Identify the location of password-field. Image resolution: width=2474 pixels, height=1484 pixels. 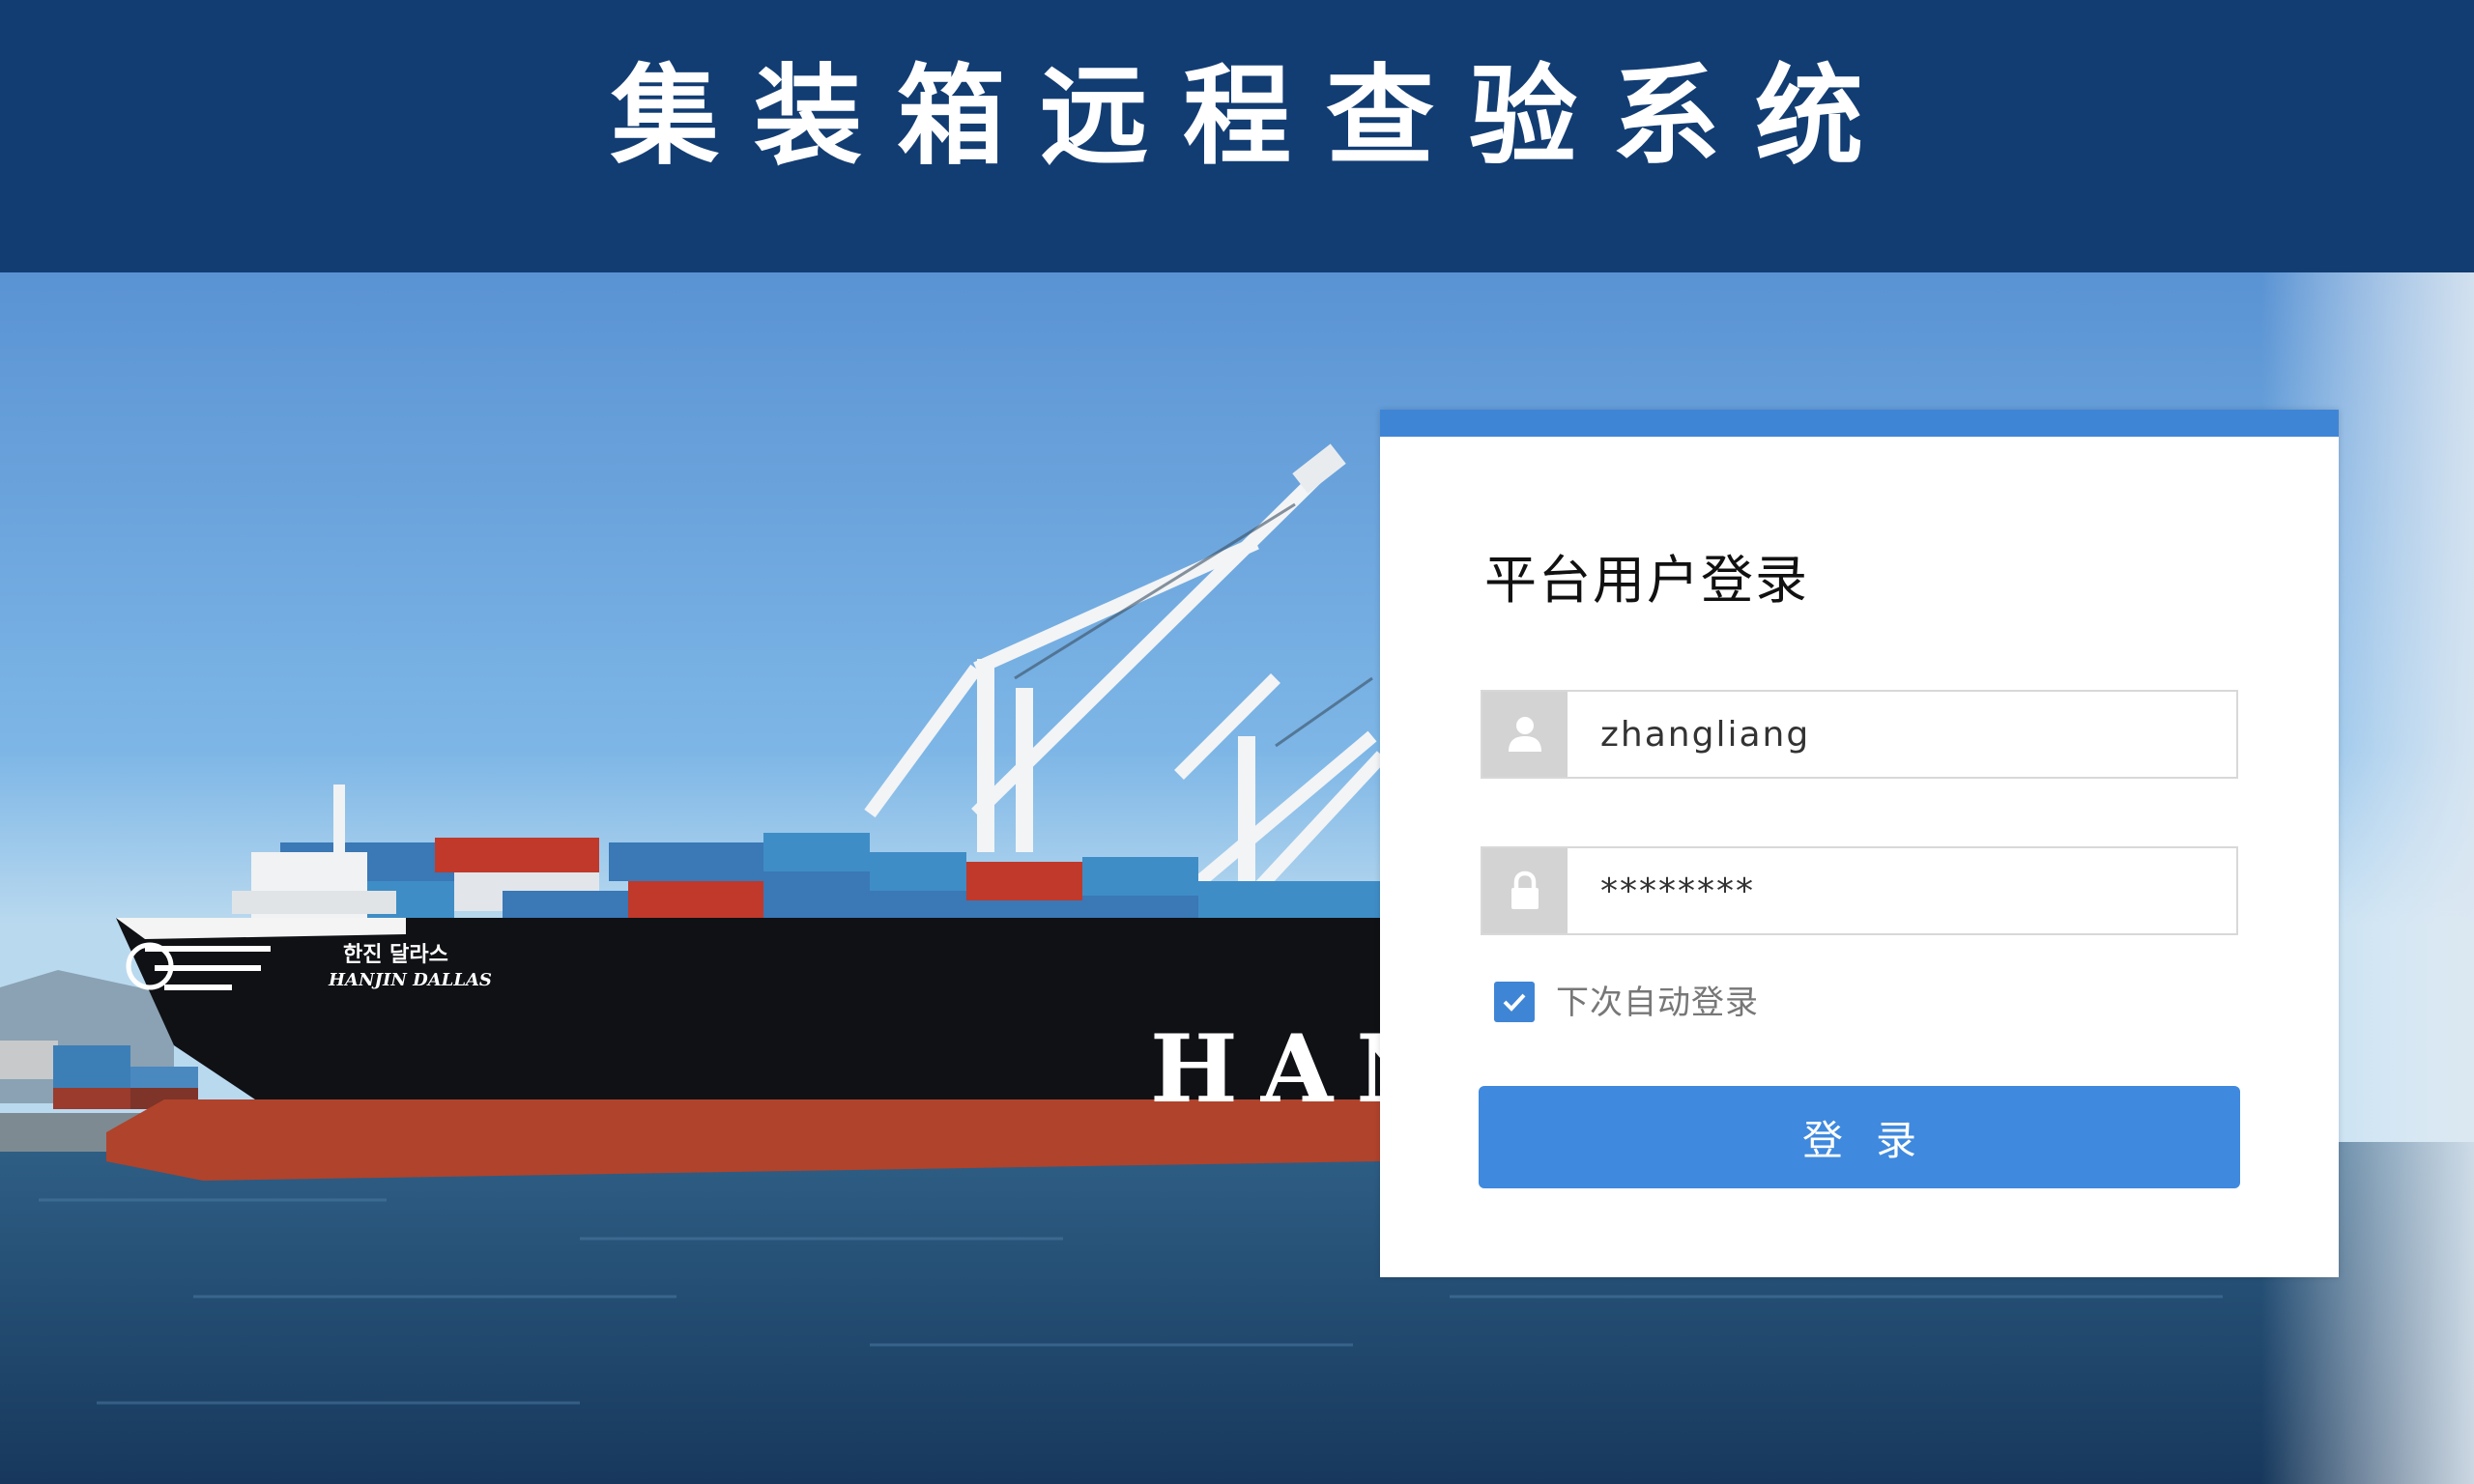
(1860, 891).